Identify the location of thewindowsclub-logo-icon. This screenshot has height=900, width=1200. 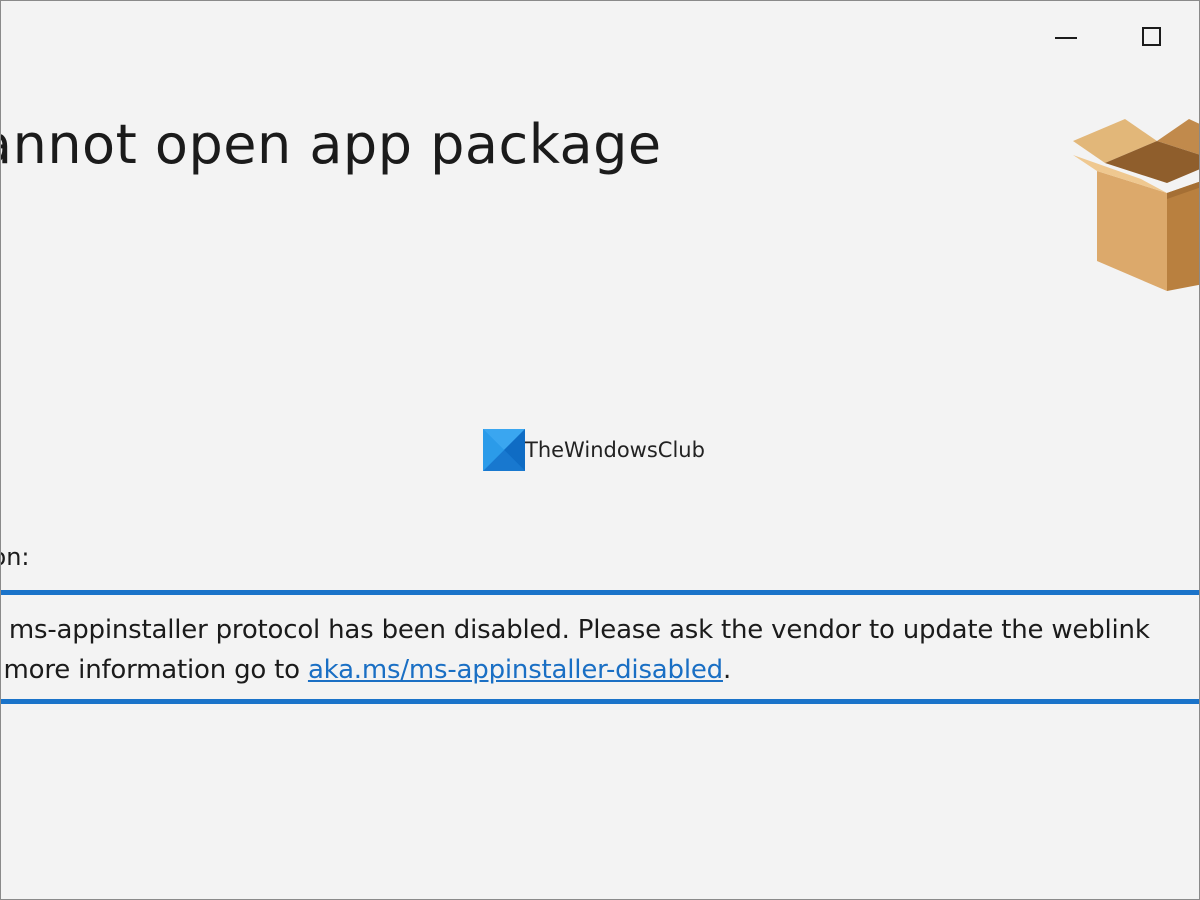
(504, 450).